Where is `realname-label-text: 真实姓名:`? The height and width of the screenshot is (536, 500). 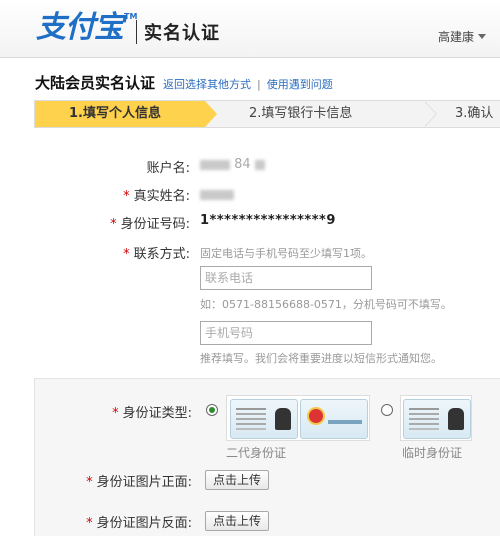
realname-label-text: 真实姓名: is located at coordinates (161, 196).